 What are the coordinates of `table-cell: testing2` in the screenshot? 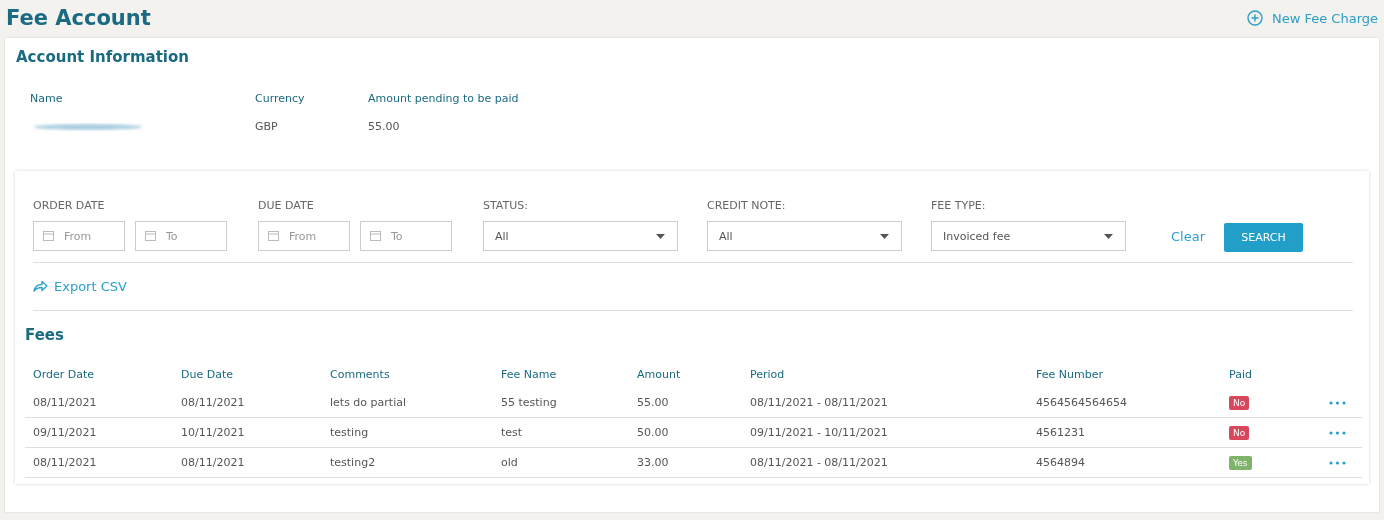 It's located at (353, 462).